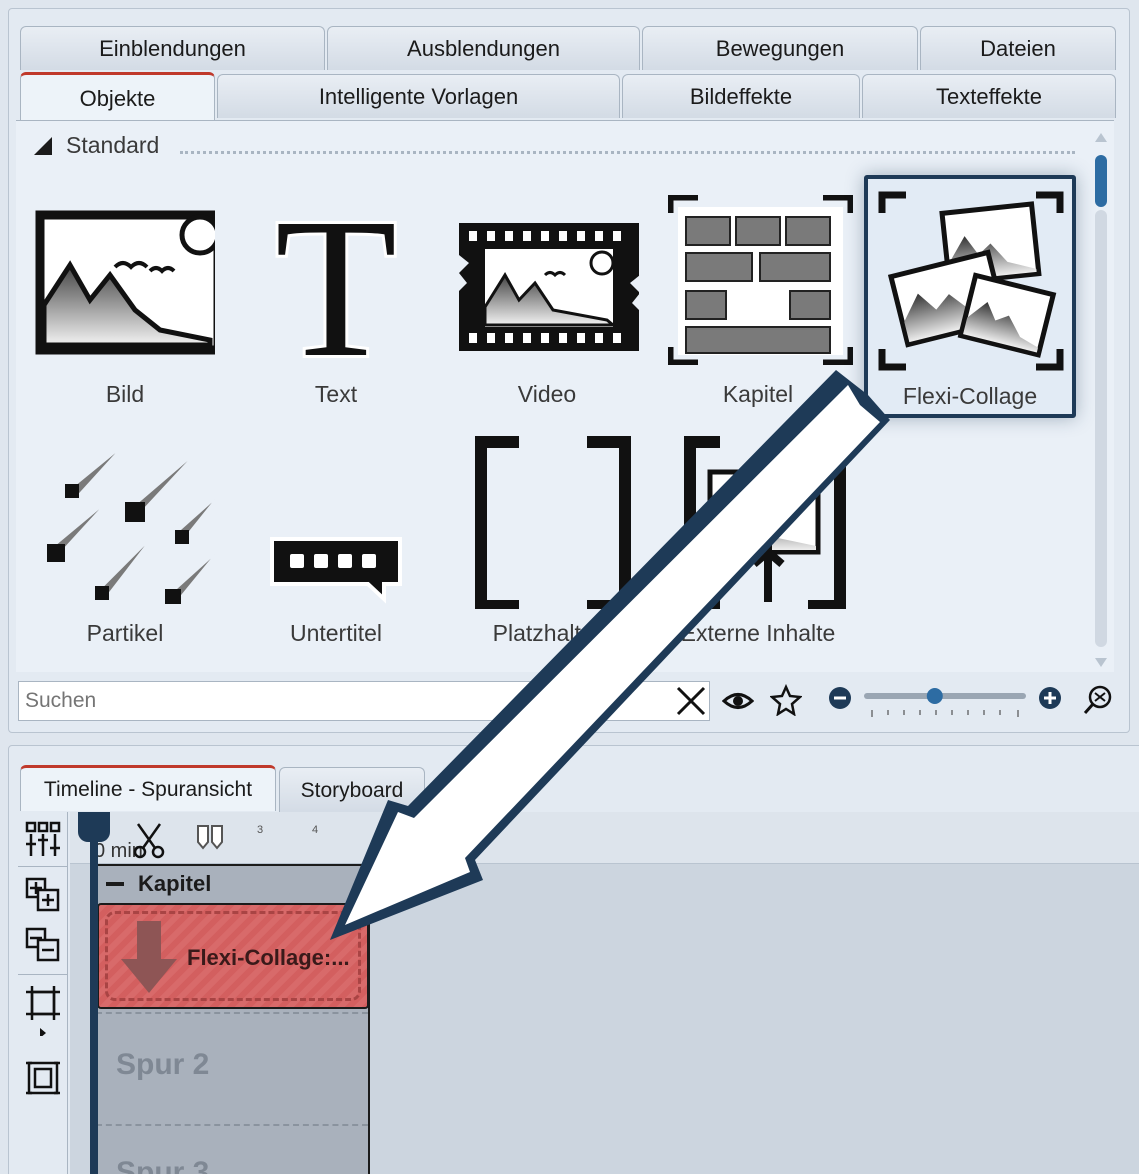 The image size is (1139, 1174). I want to click on tab-storyboard: Storyboard, so click(352, 790).